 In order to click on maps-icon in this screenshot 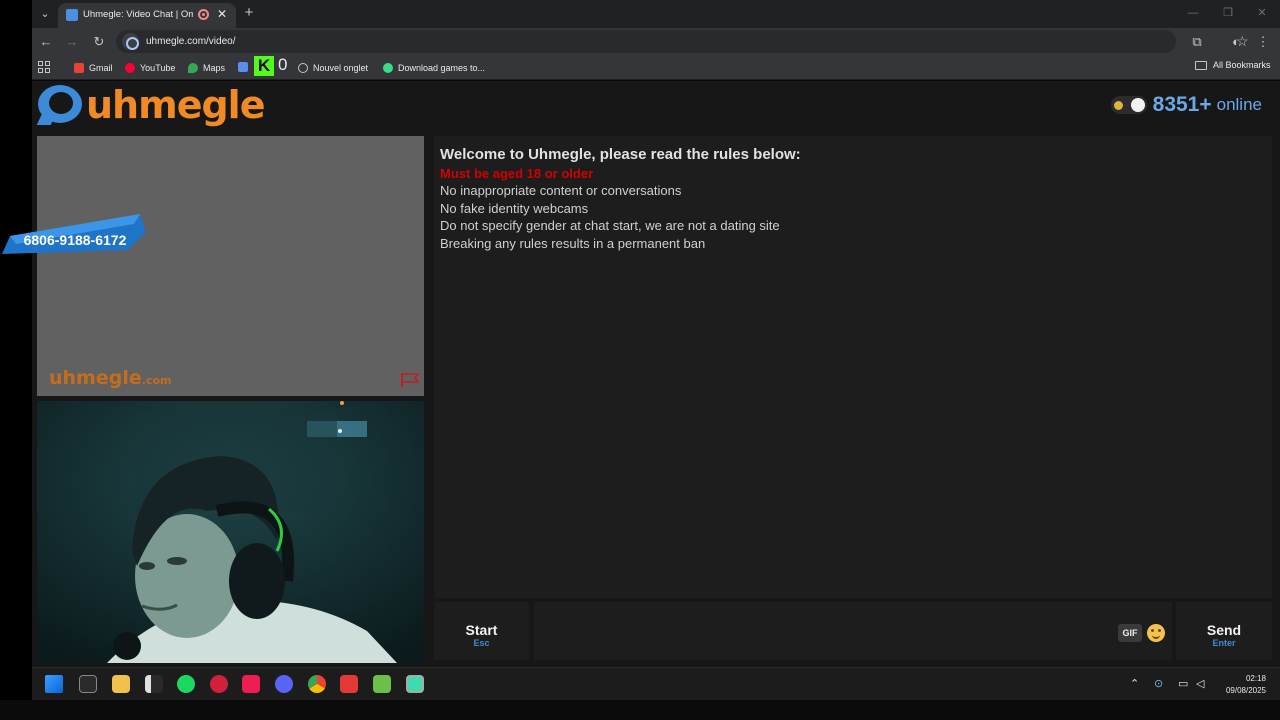, I will do `click(193, 68)`.